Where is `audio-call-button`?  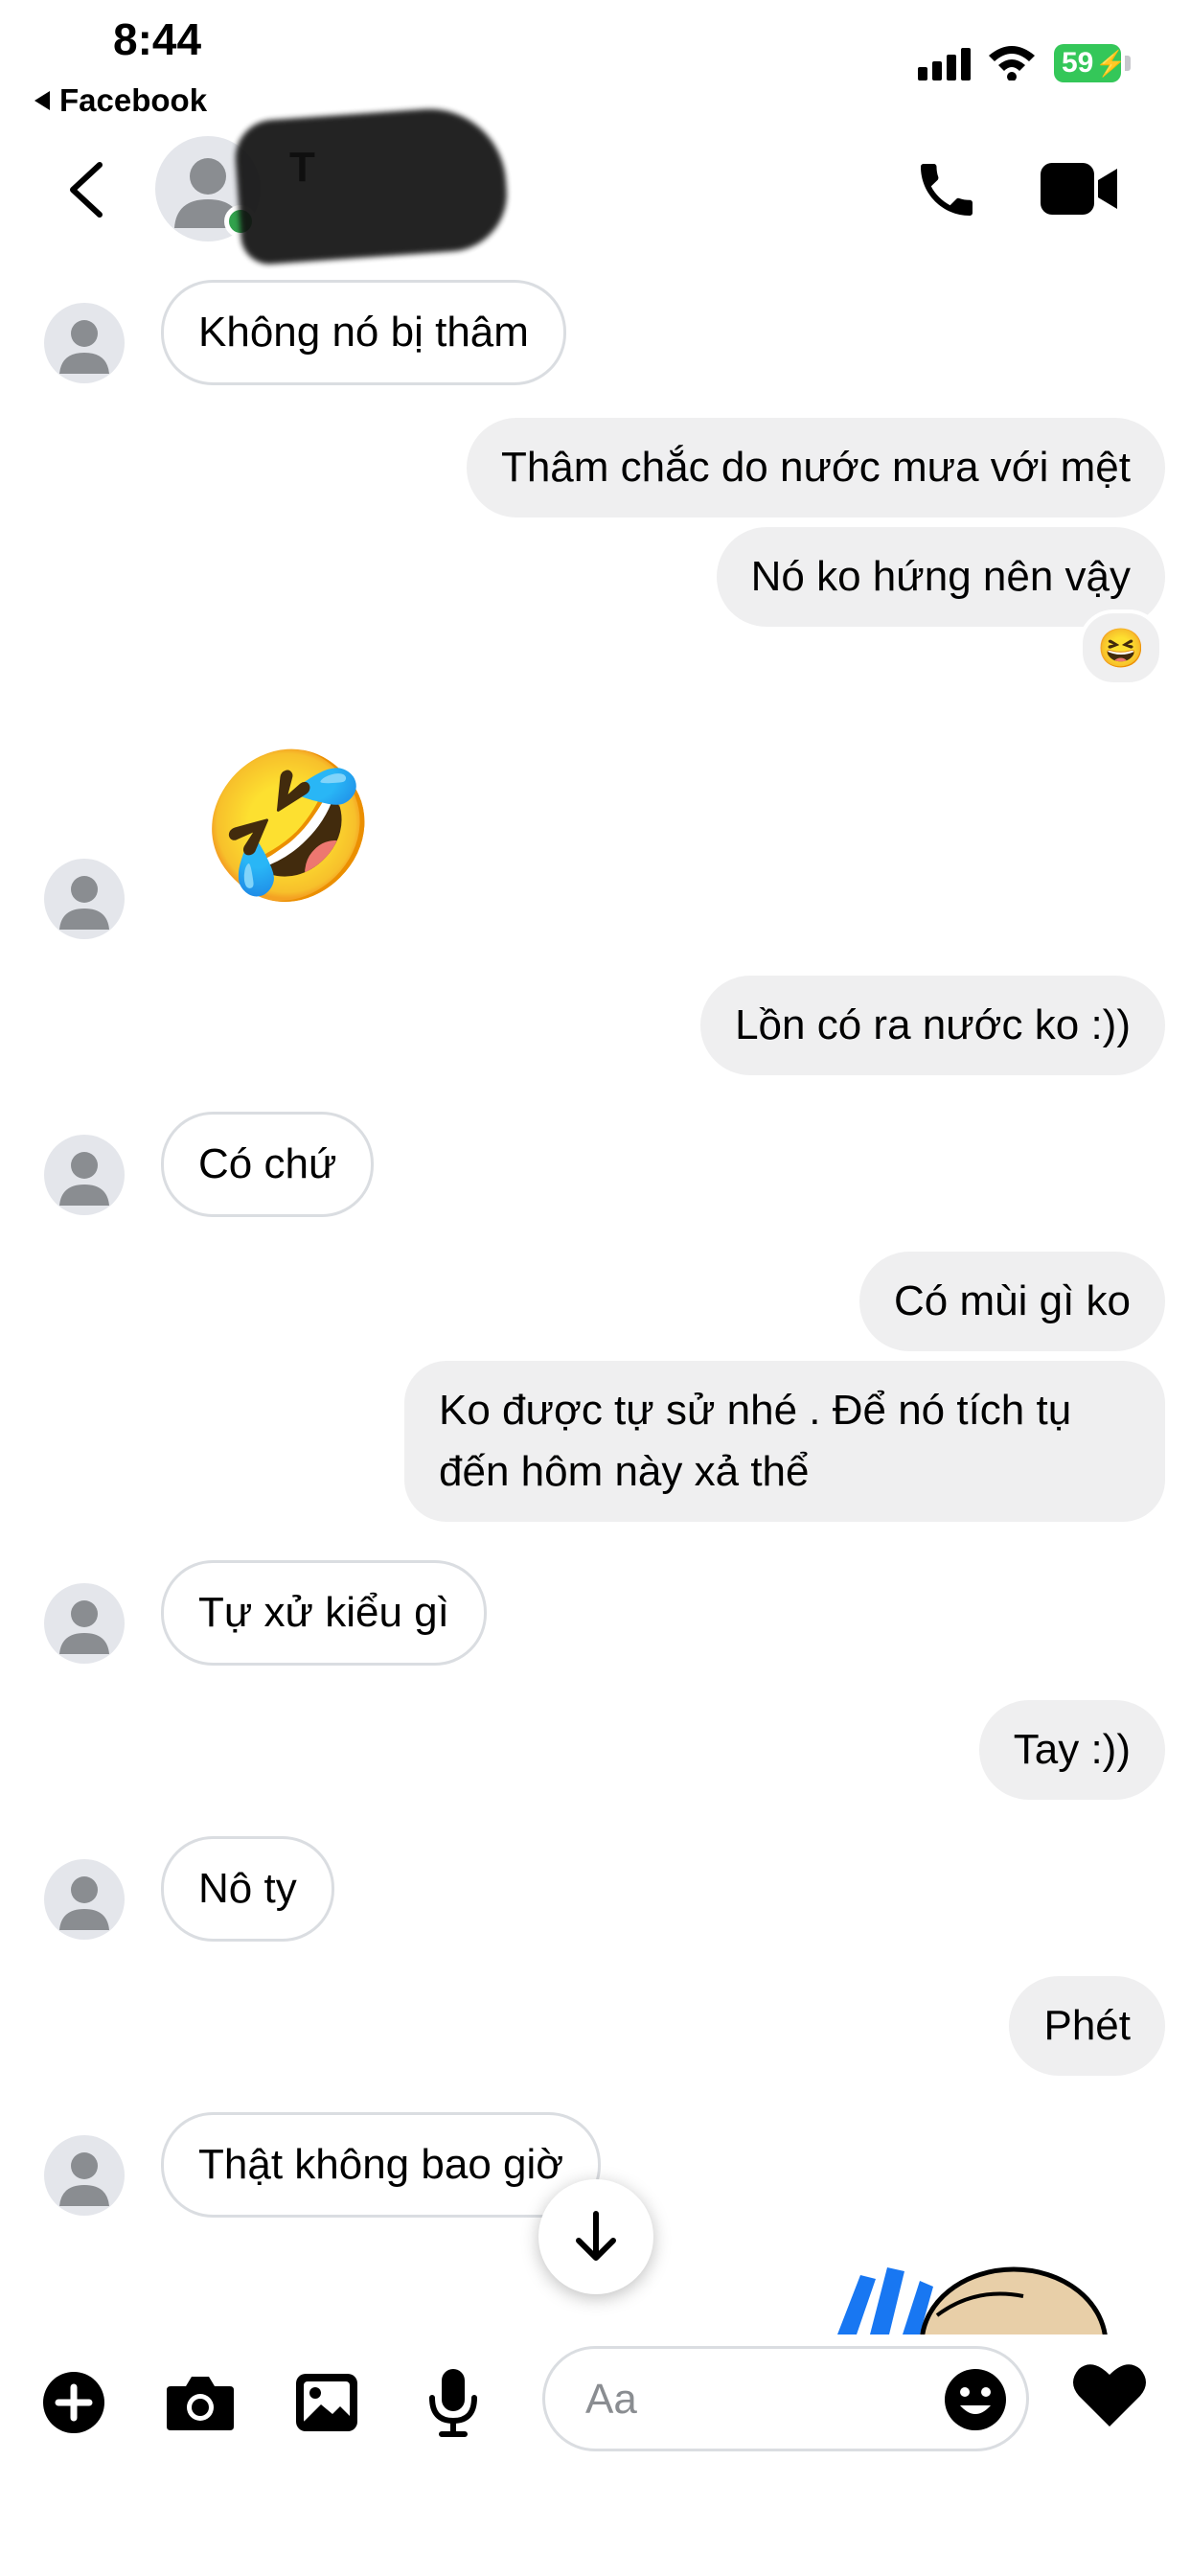
audio-call-button is located at coordinates (947, 192).